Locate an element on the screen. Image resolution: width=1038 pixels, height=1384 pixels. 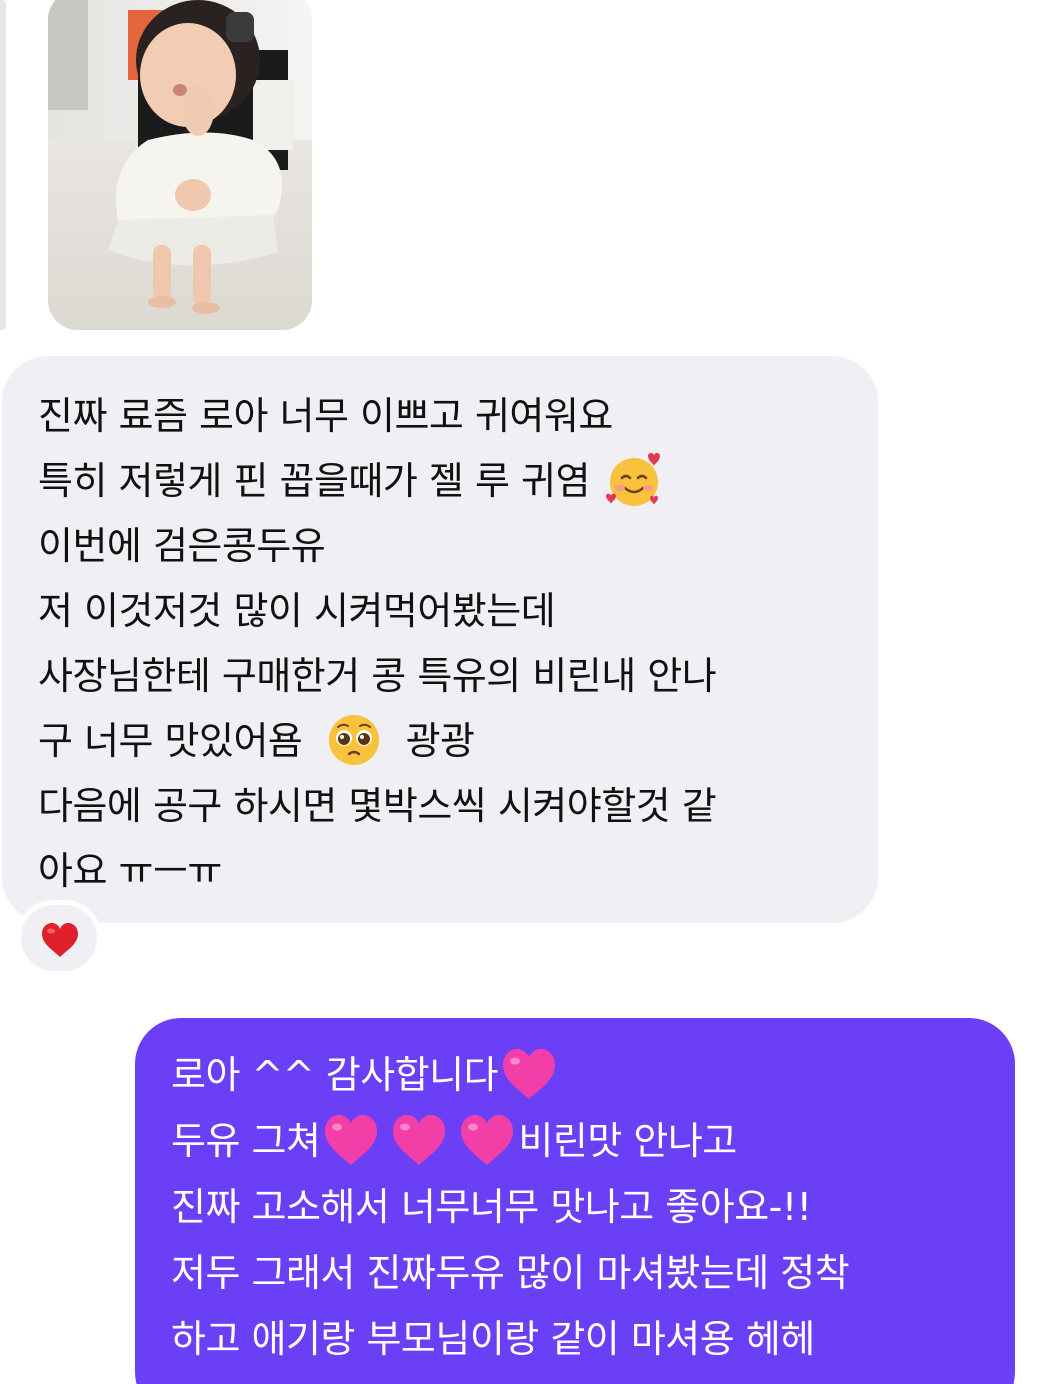
message-line: 하고 애기랑 부모님이랑 같이 마셔용 헤헤 is located at coordinates (583, 1339).